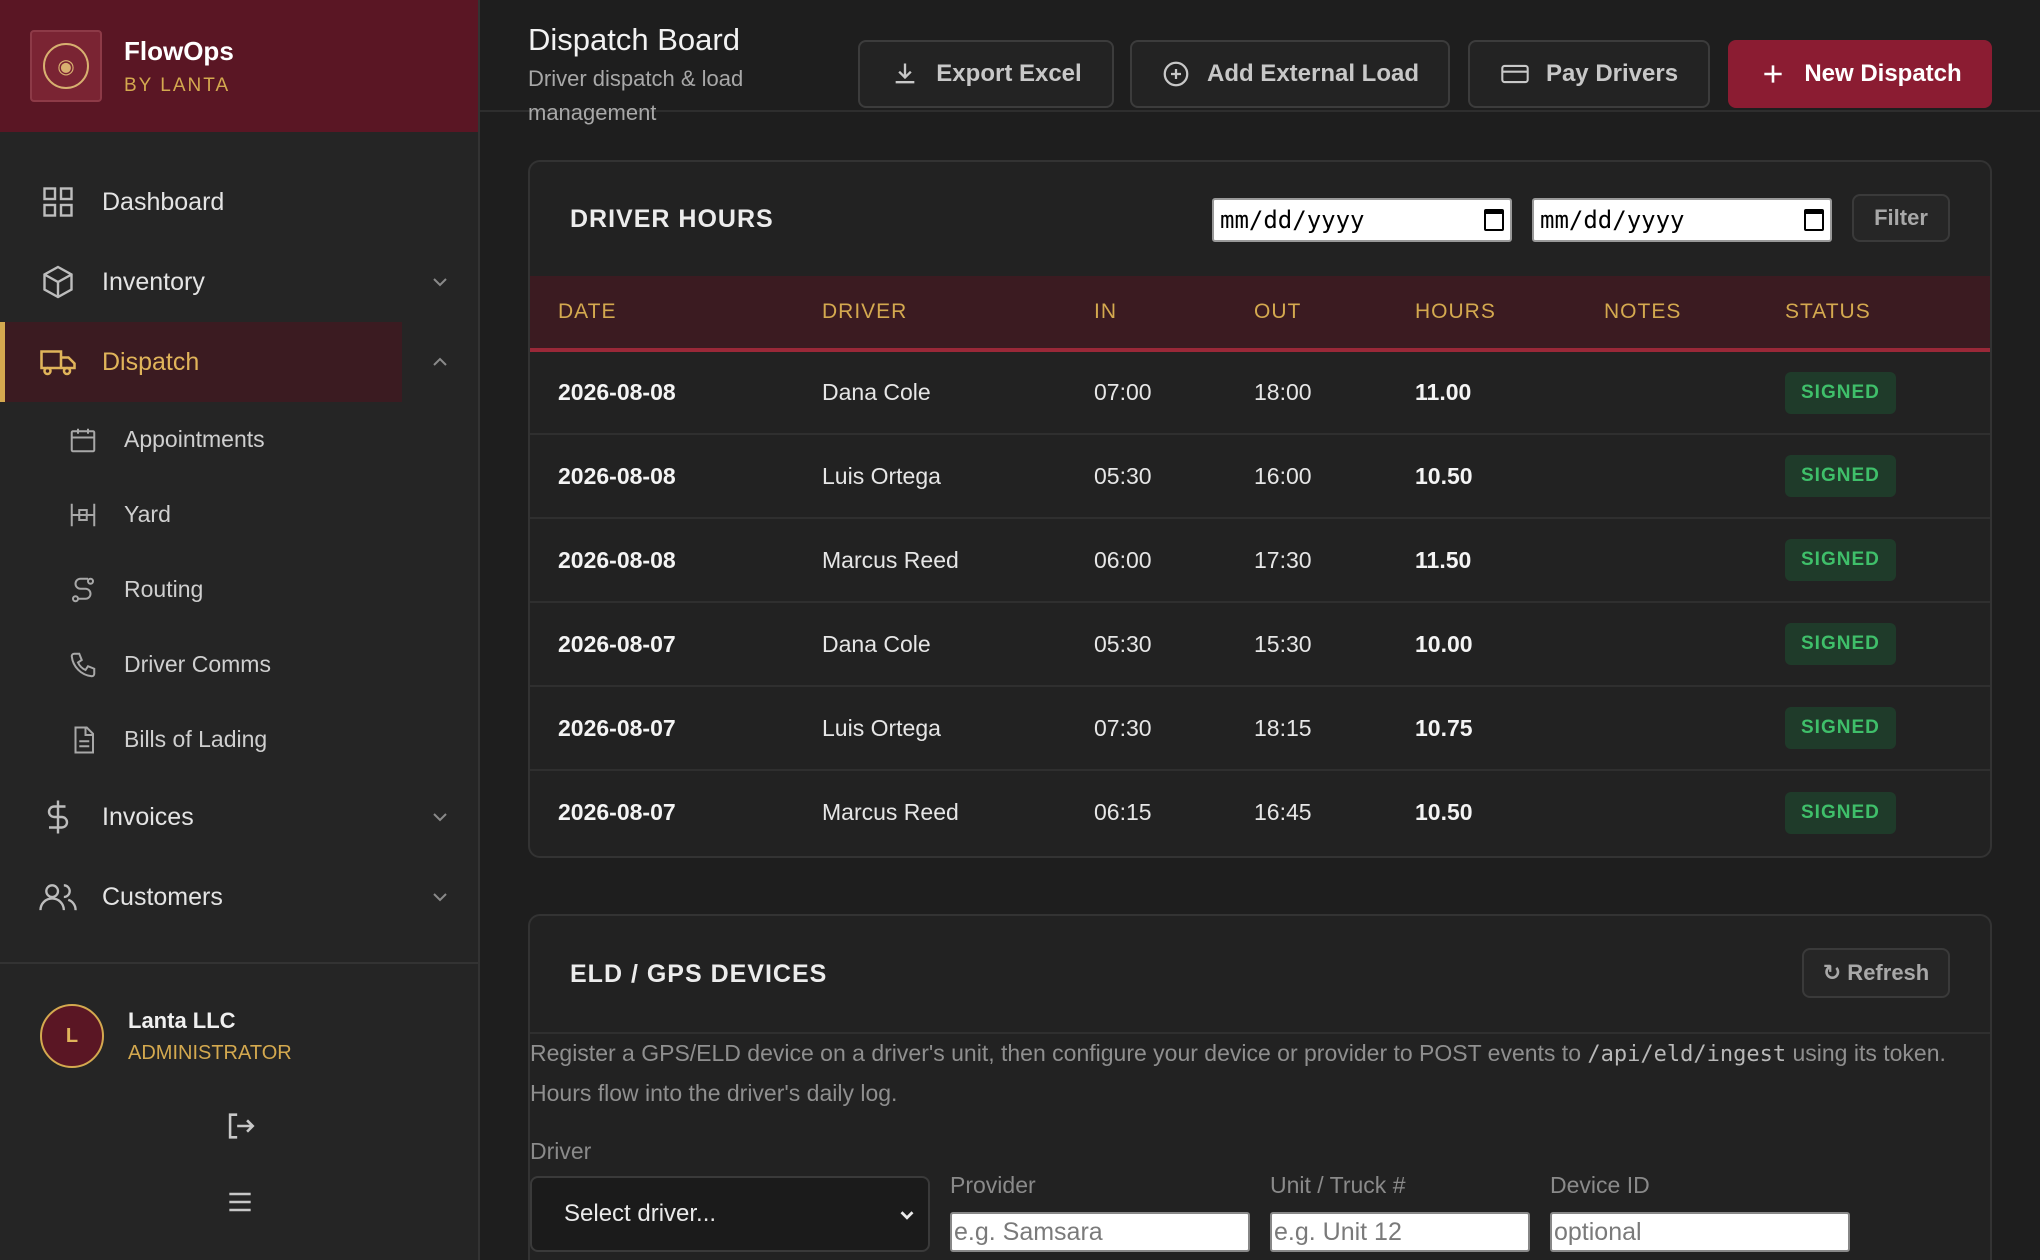 This screenshot has height=1260, width=2040. I want to click on brand-seal-icon: ◉, so click(66, 66).